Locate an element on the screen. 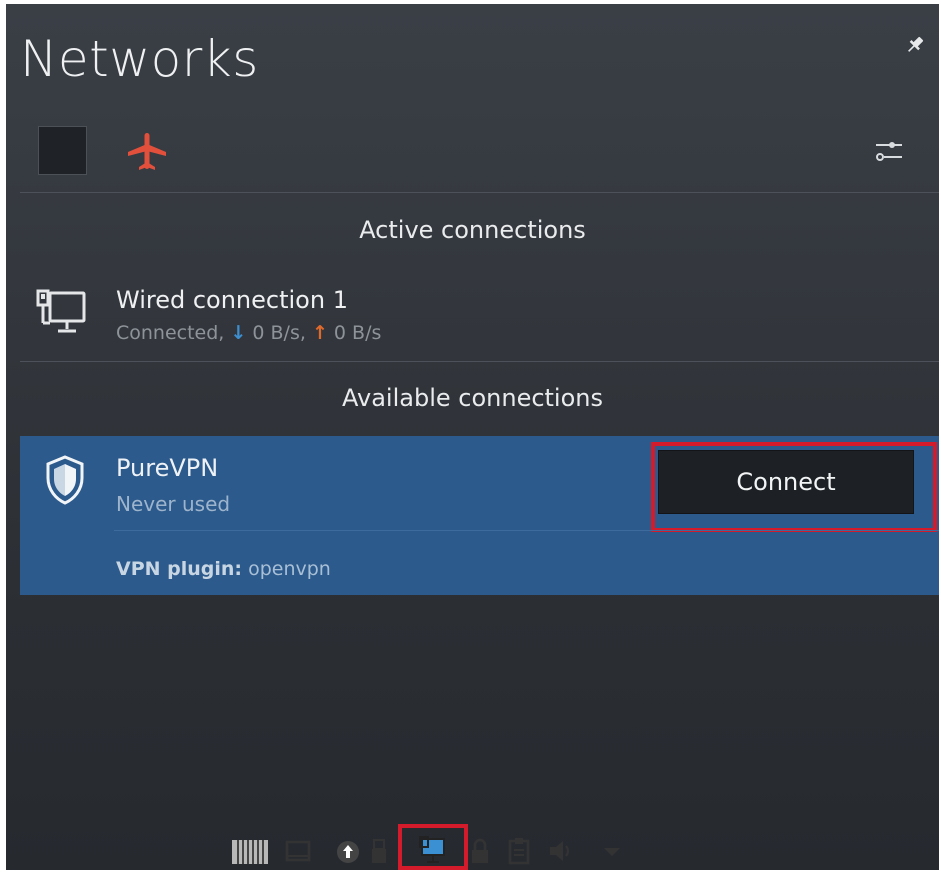  clipboard-icon is located at coordinates (519, 851).